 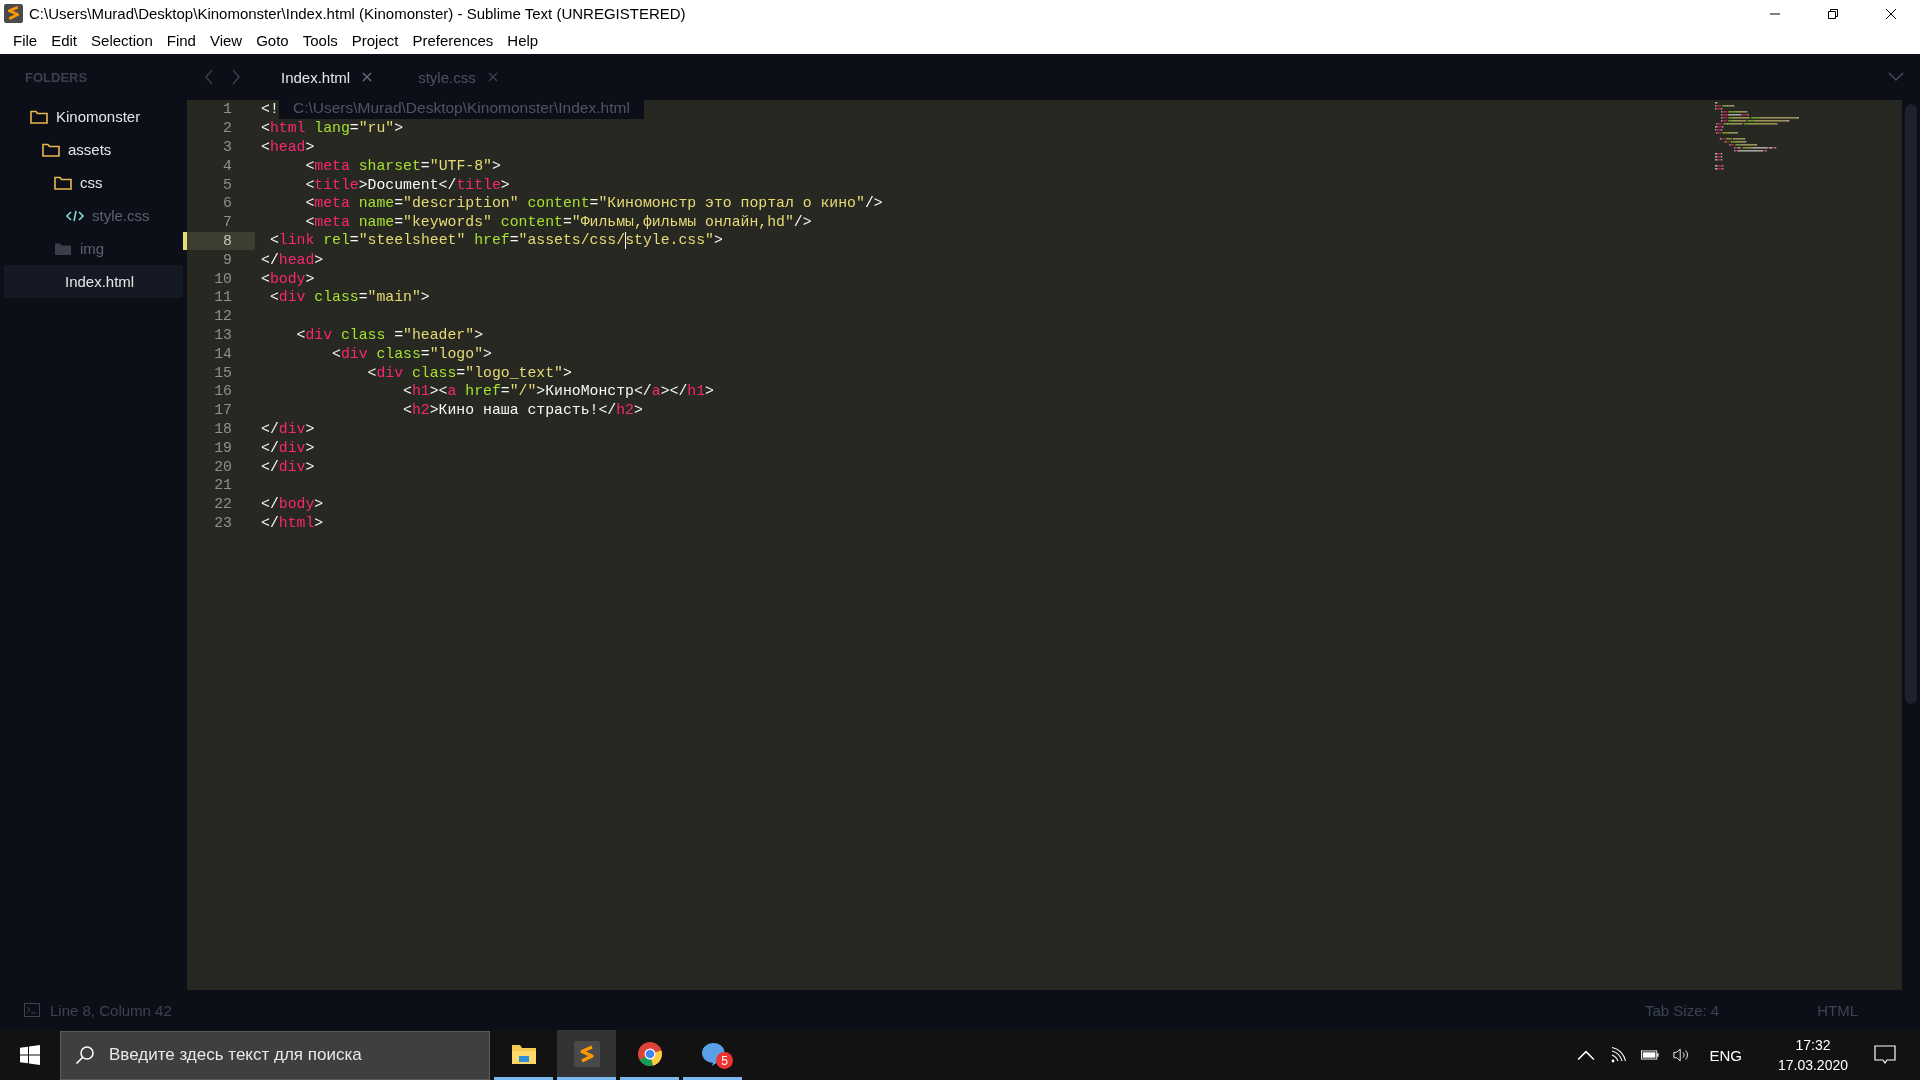 I want to click on taskbar-app, so click(x=586, y=1055).